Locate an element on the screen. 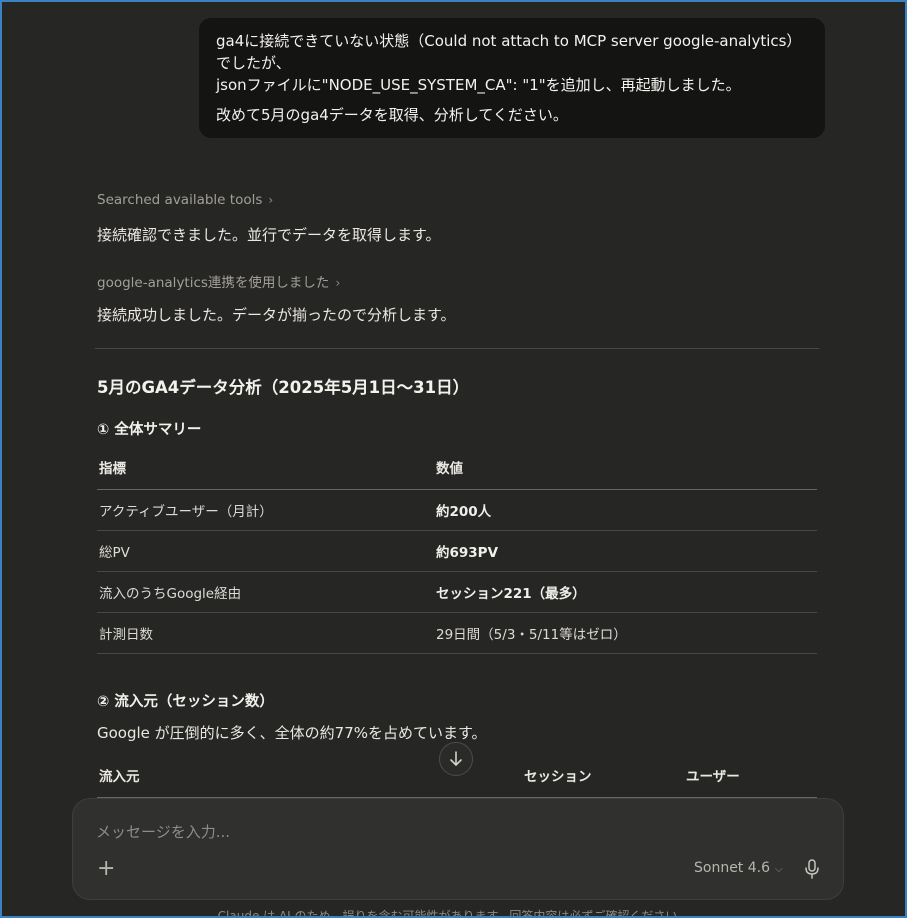 The height and width of the screenshot is (918, 907). table-cell: 約693PV is located at coordinates (625, 551).